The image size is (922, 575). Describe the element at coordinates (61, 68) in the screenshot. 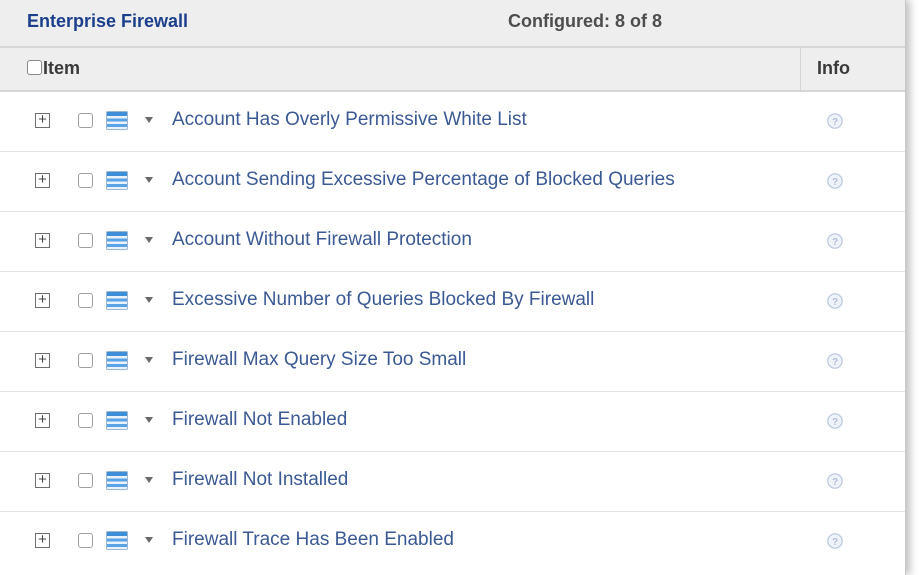

I see `item-column-header: Item` at that location.